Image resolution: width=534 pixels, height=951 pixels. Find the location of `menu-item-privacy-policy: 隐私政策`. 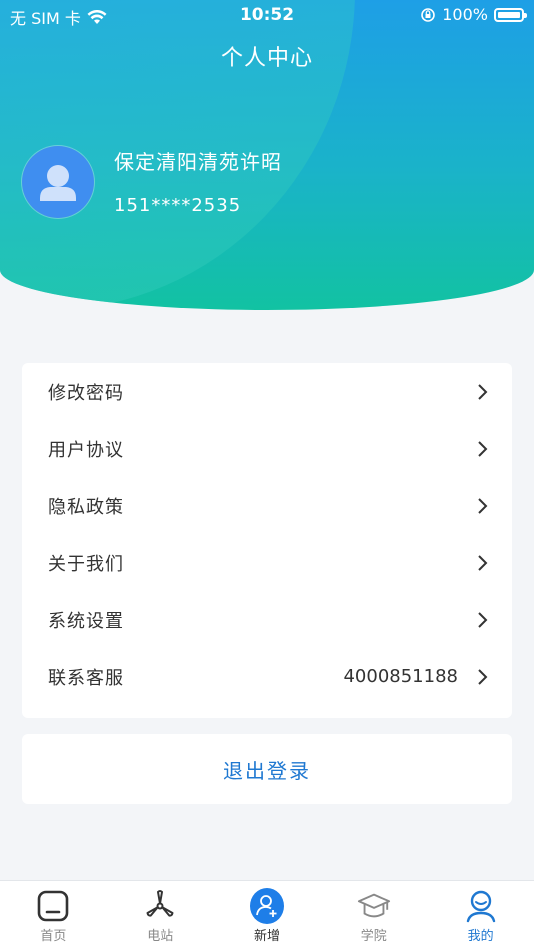

menu-item-privacy-policy: 隐私政策 is located at coordinates (267, 505).